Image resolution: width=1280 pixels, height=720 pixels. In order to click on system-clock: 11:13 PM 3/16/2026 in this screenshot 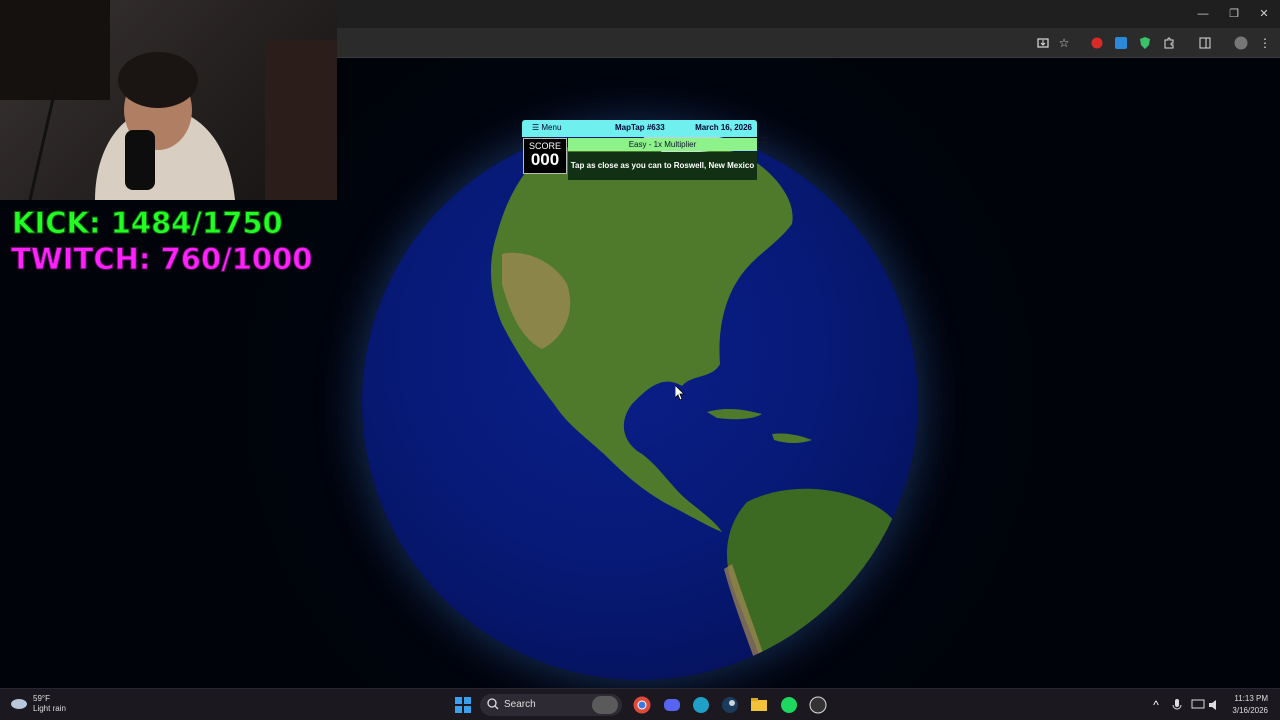, I will do `click(1250, 705)`.